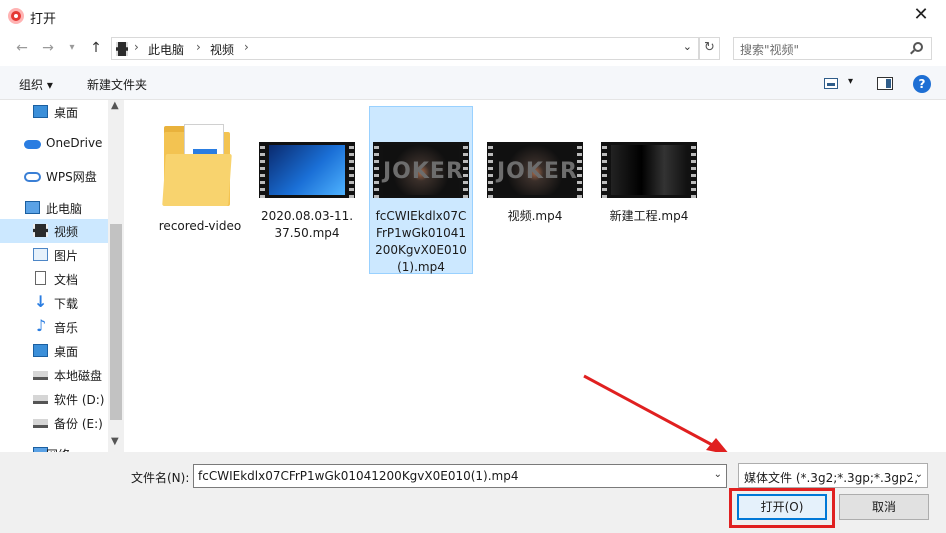 This screenshot has height=533, width=946. What do you see at coordinates (41, 325) in the screenshot?
I see `music-icon: ♪` at bounding box center [41, 325].